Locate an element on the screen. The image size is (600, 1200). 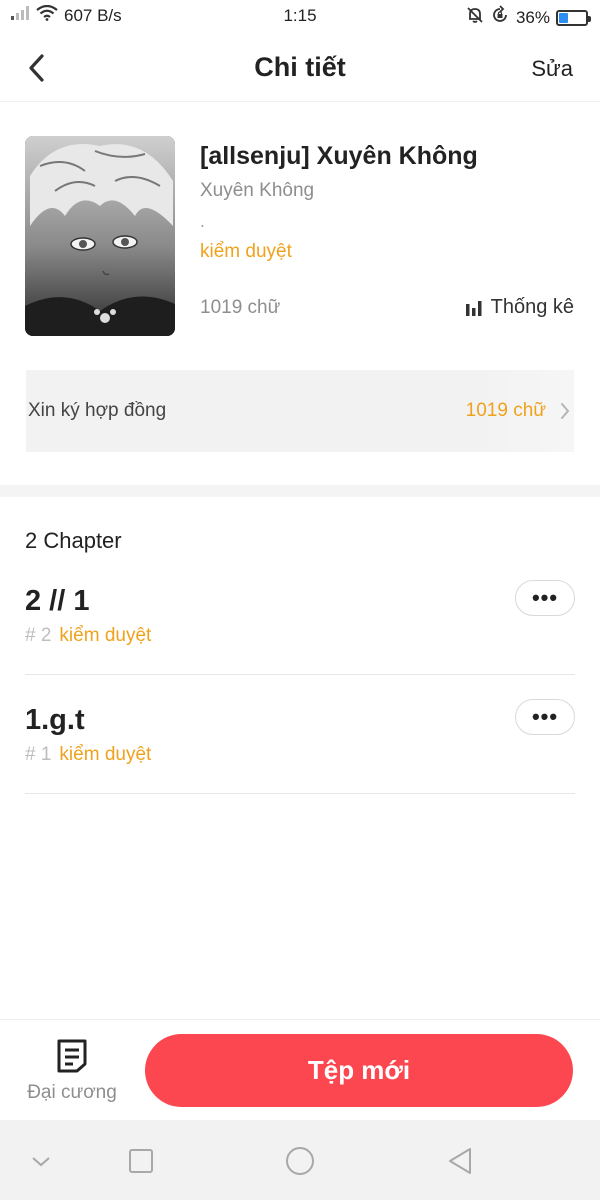
document-icon is located at coordinates (72, 1056).